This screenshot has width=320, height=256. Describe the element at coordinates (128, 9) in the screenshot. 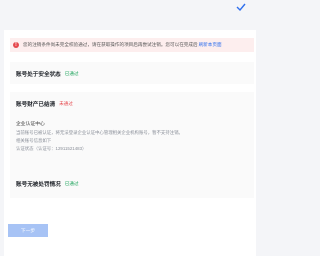

I see `top-strip` at that location.